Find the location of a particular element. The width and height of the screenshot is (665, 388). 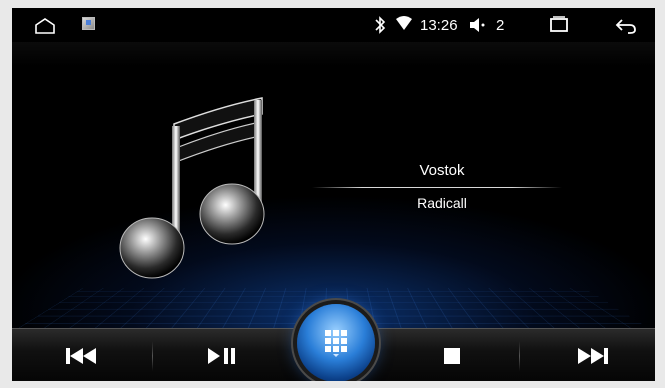

track-artist: Radicall is located at coordinates (442, 203).